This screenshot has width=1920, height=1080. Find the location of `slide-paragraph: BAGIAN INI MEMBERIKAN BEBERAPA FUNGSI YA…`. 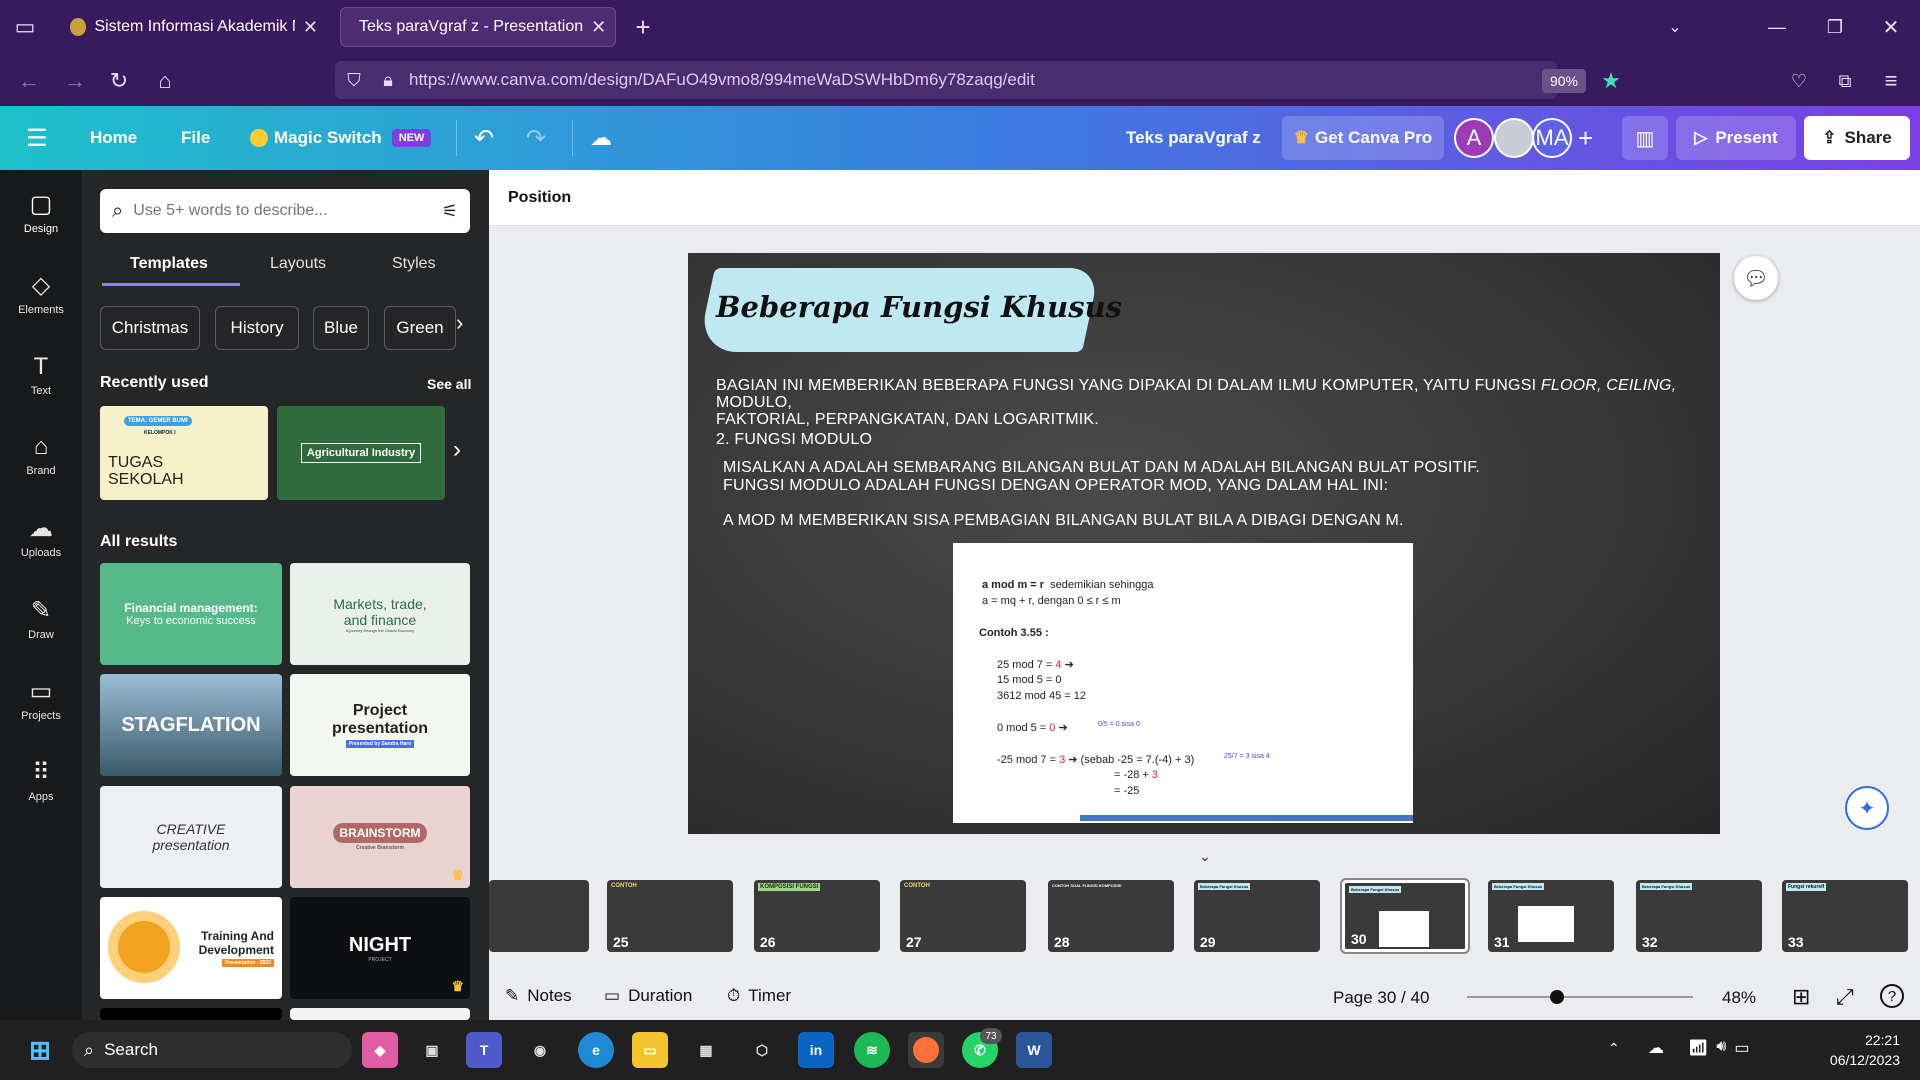

slide-paragraph: BAGIAN INI MEMBERIKAN BEBERAPA FUNGSI YA… is located at coordinates (1216, 402).